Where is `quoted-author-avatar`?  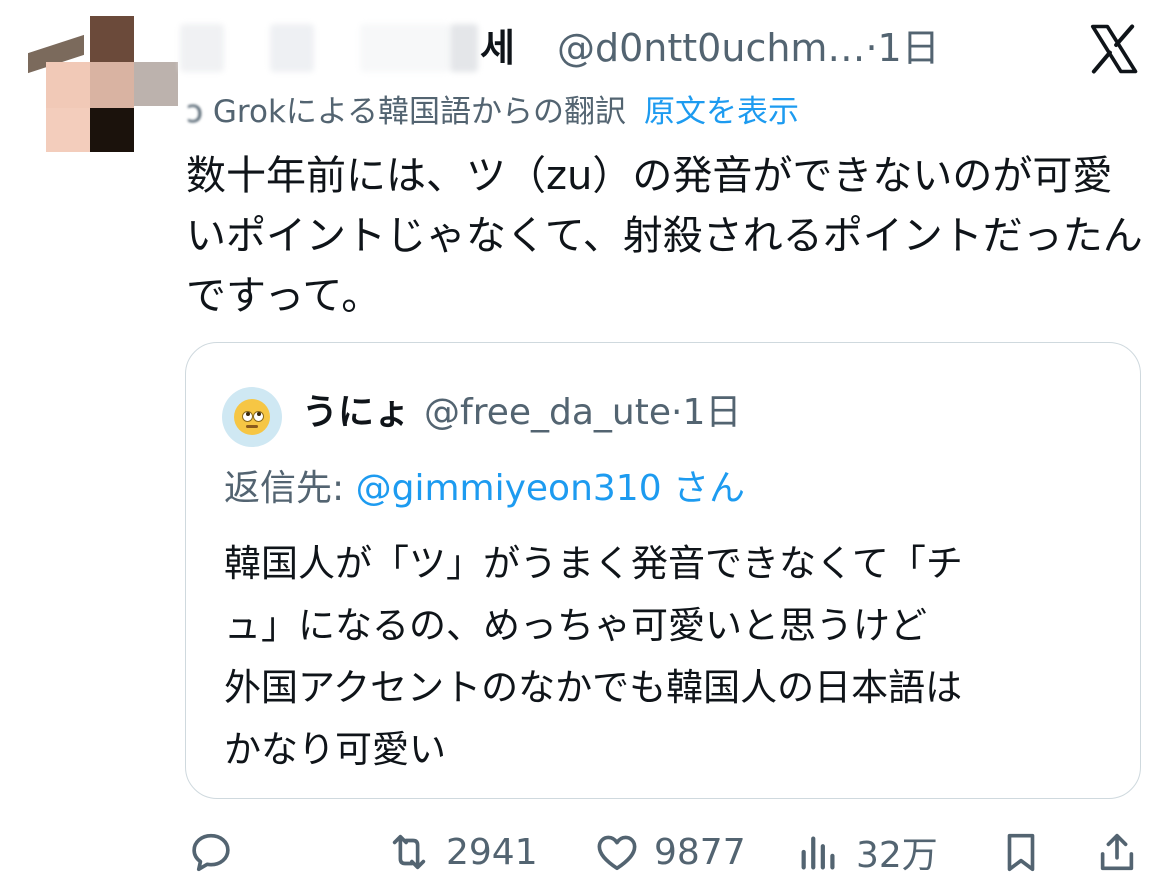
quoted-author-avatar is located at coordinates (252, 417).